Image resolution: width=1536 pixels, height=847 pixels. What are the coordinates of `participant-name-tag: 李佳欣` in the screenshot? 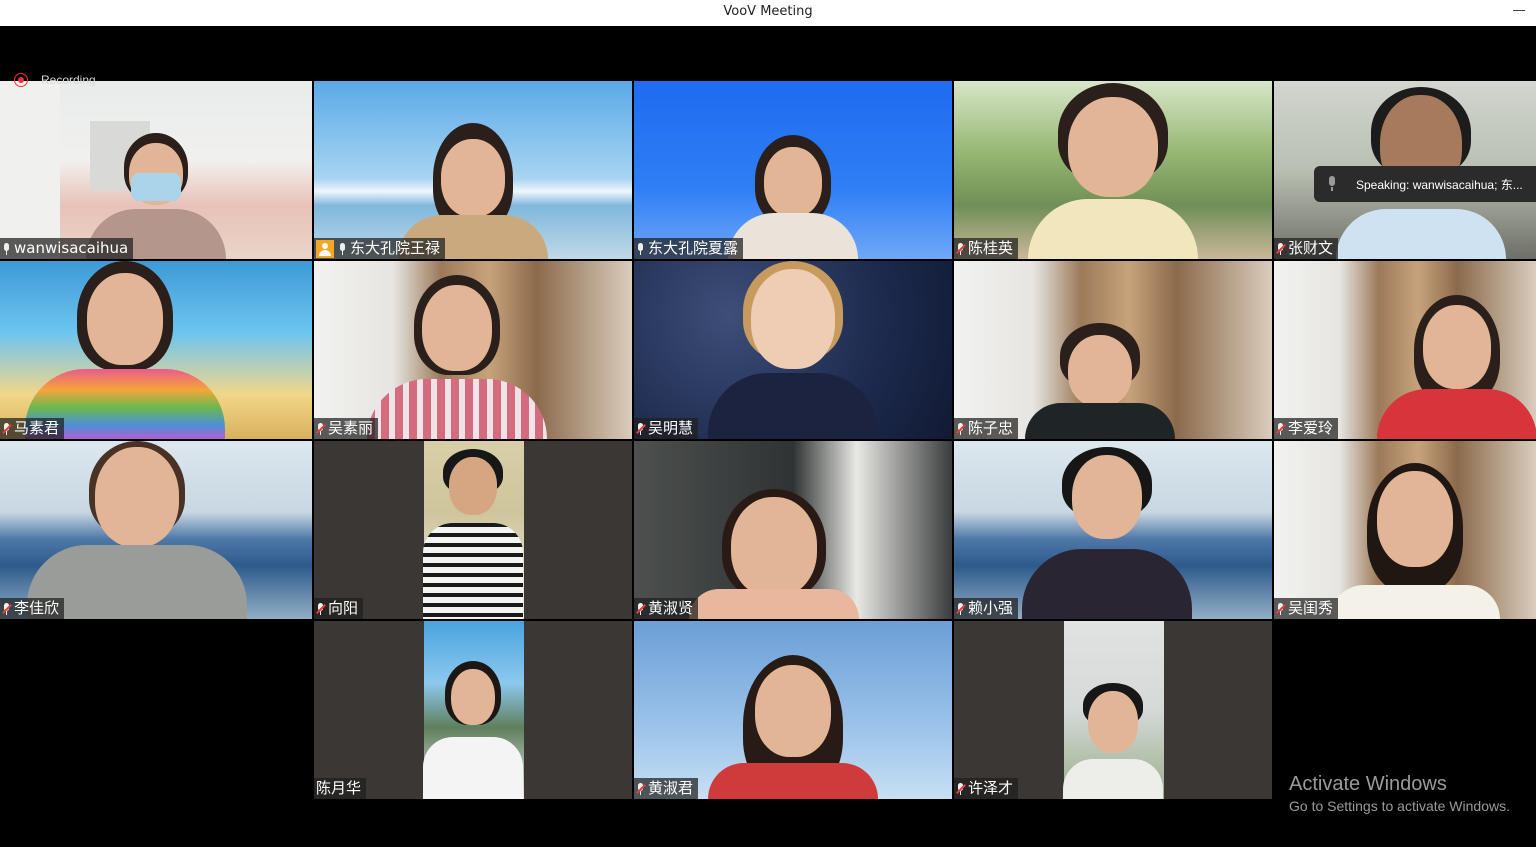 It's located at (32, 608).